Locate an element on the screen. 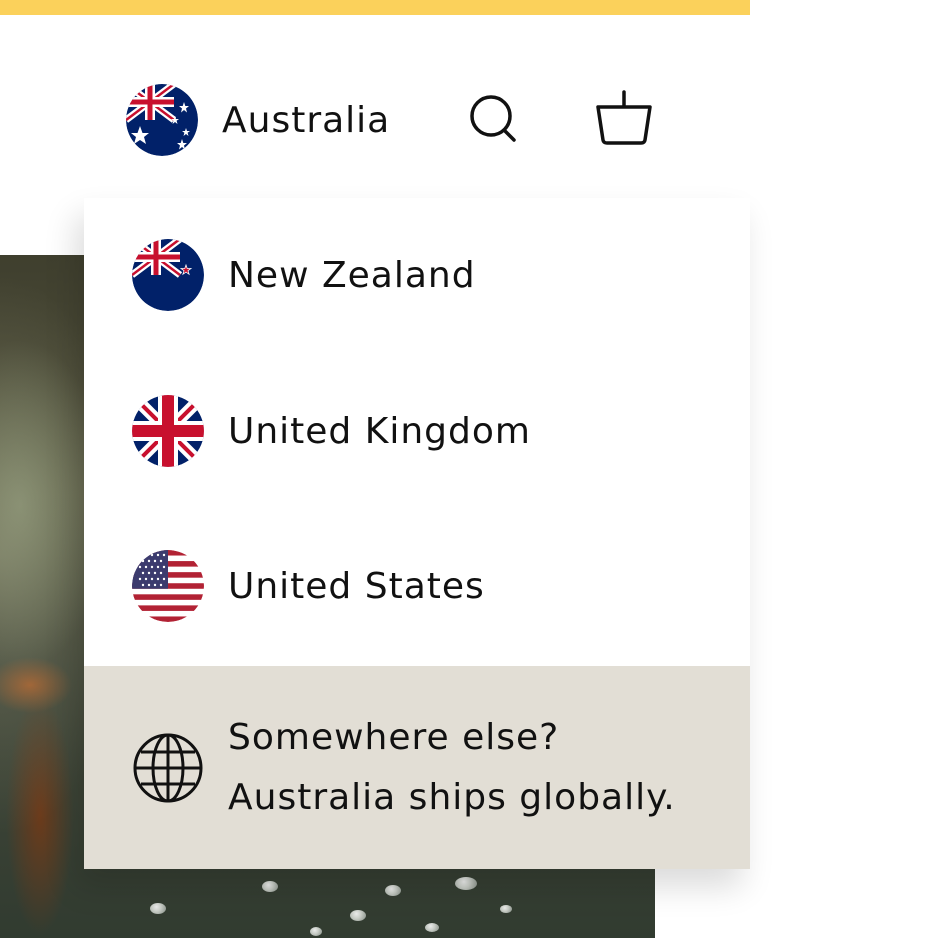  search-icon is located at coordinates (493, 118).